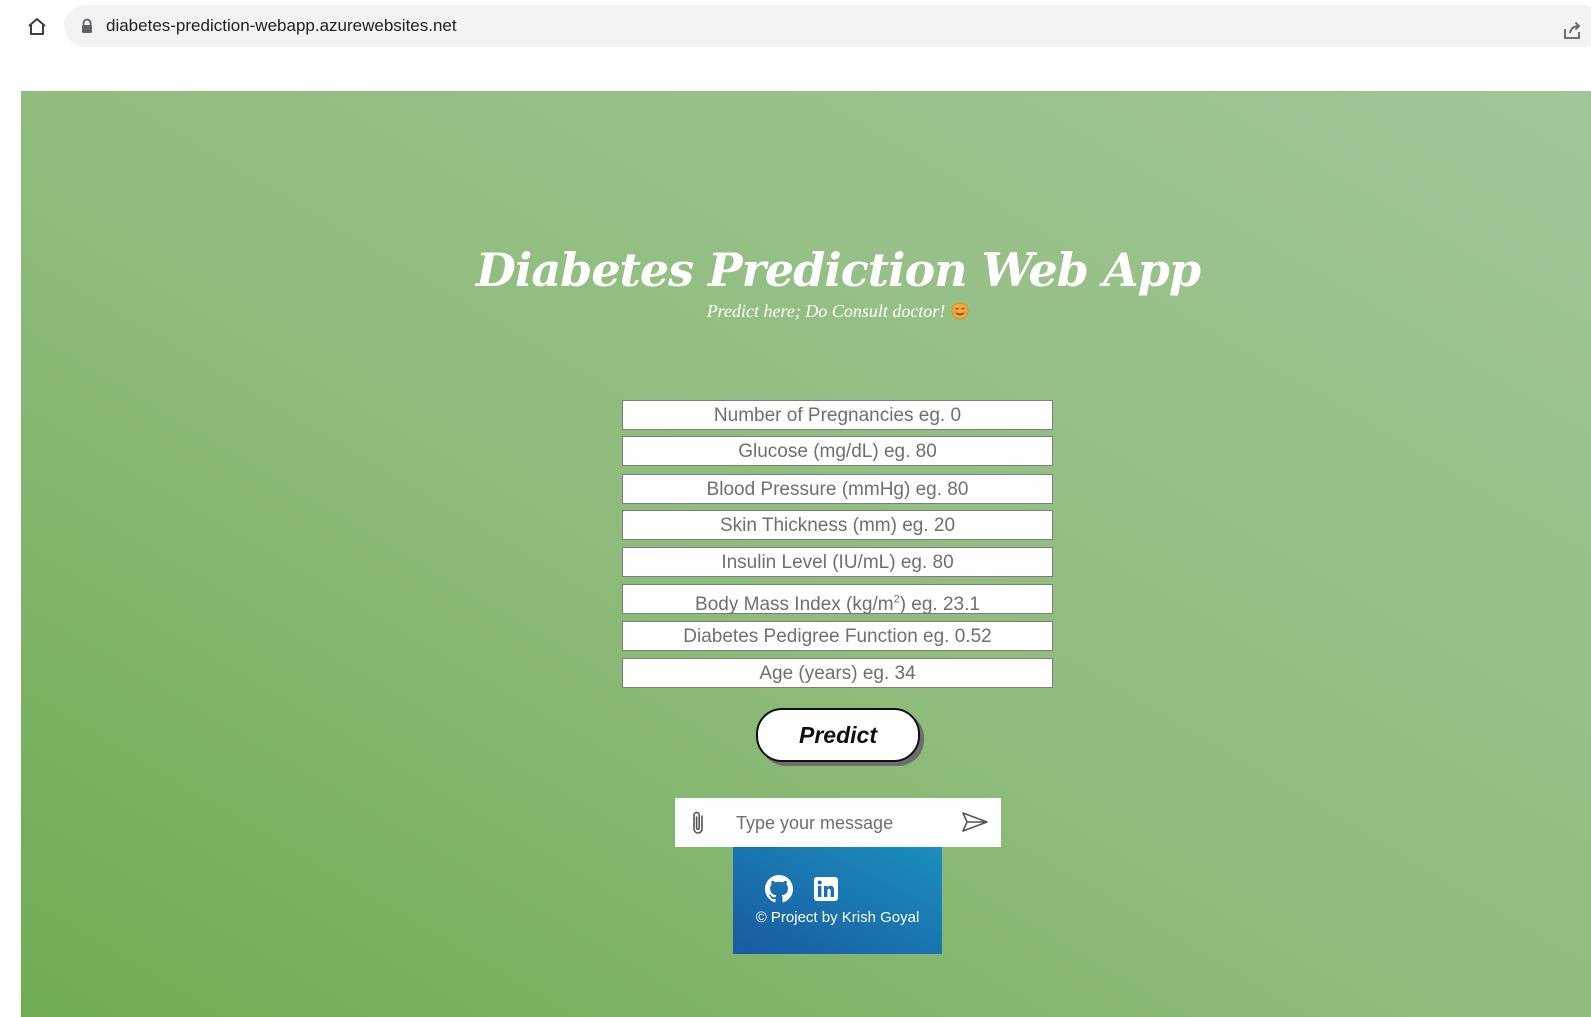 This screenshot has width=1591, height=1017. What do you see at coordinates (838, 735) in the screenshot?
I see `predict-button: Predict` at bounding box center [838, 735].